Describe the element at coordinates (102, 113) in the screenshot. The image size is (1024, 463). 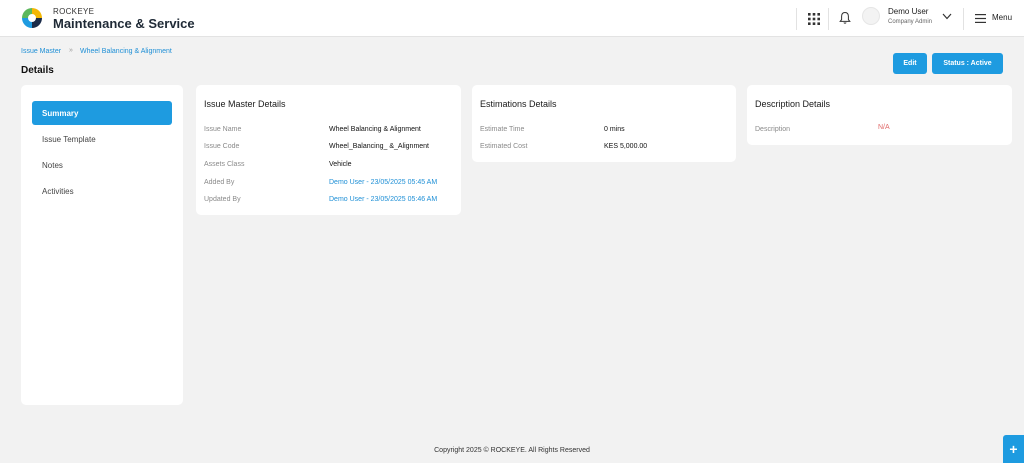
I see `sidebar-item-summary: Summary` at that location.